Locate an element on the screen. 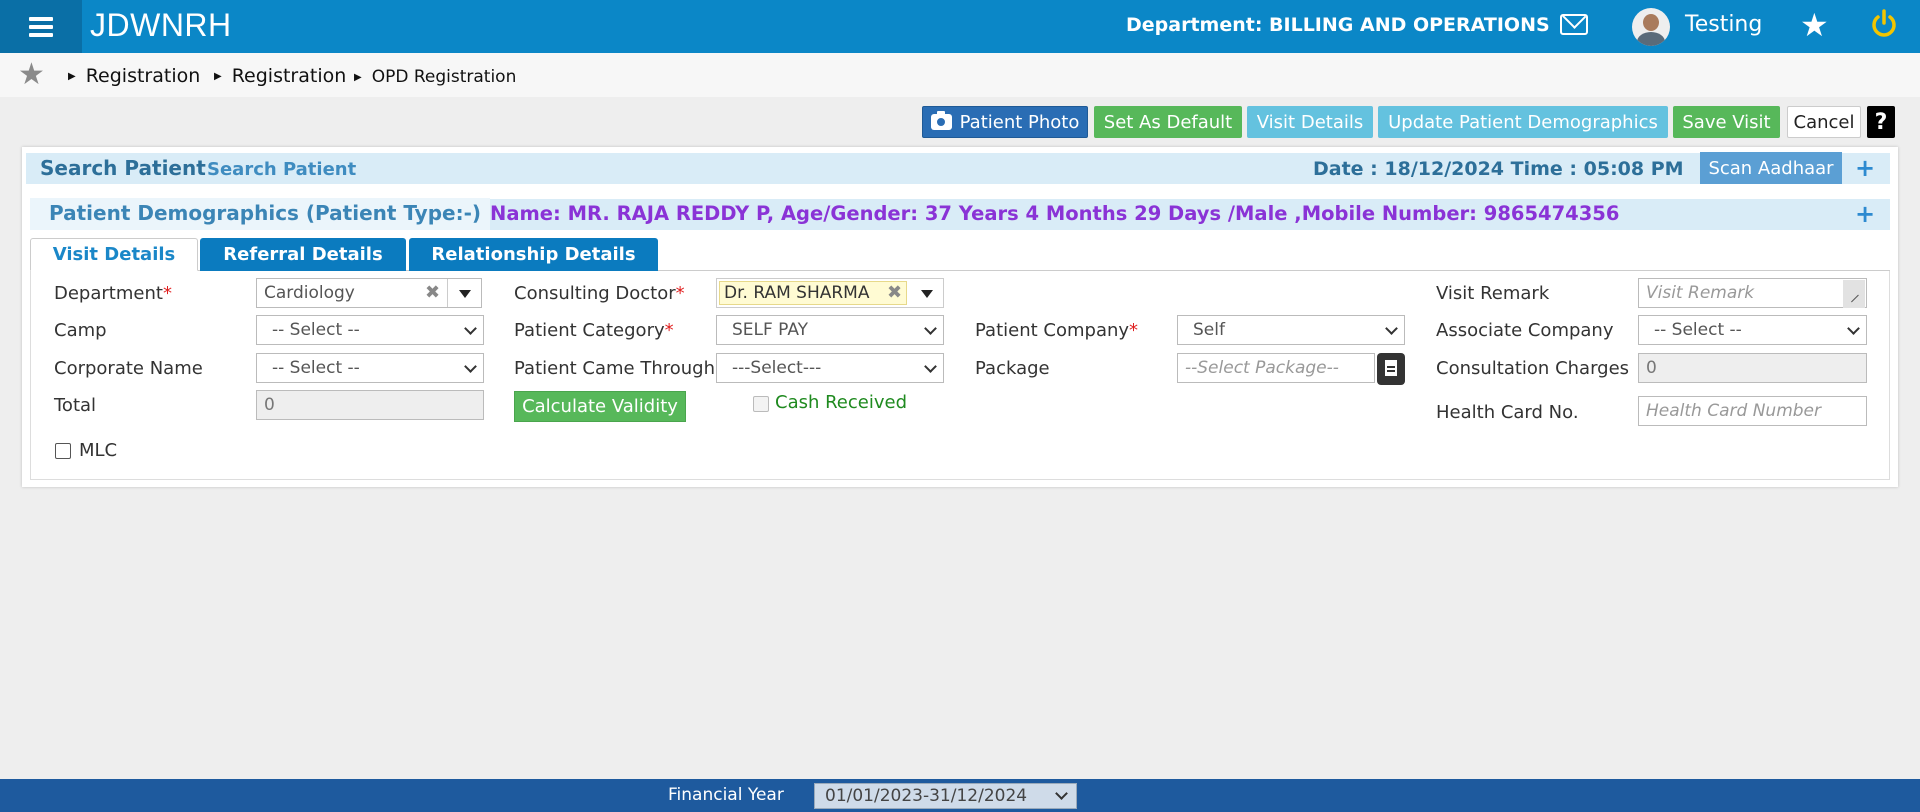 This screenshot has height=812, width=1920. username: Testing is located at coordinates (1723, 24).